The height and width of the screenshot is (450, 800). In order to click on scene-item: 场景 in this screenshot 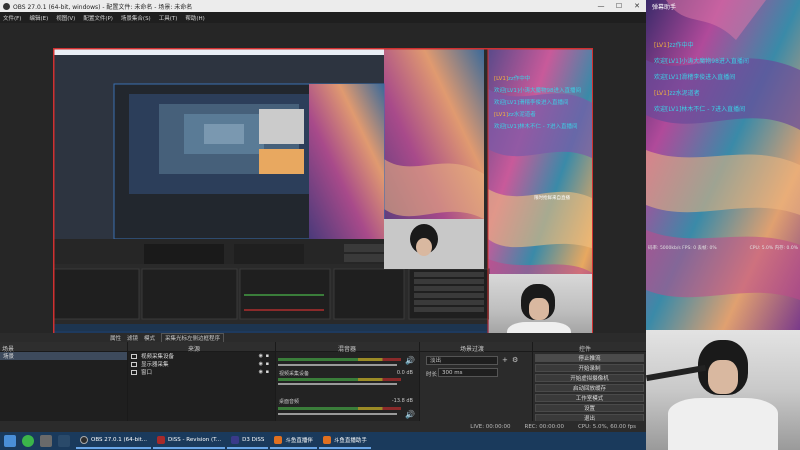, I will do `click(63, 356)`.